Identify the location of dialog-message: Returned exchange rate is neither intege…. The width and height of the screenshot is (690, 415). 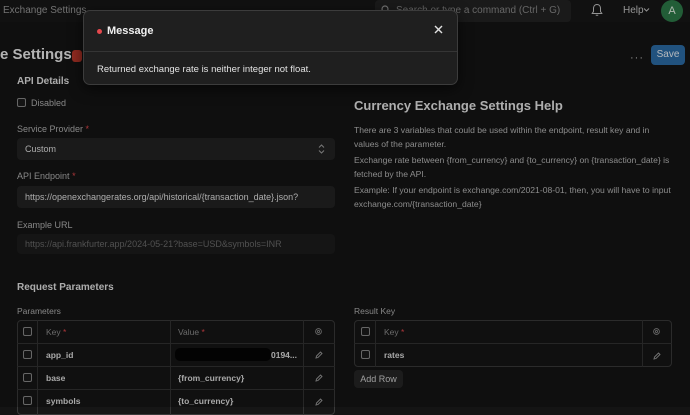
(204, 69).